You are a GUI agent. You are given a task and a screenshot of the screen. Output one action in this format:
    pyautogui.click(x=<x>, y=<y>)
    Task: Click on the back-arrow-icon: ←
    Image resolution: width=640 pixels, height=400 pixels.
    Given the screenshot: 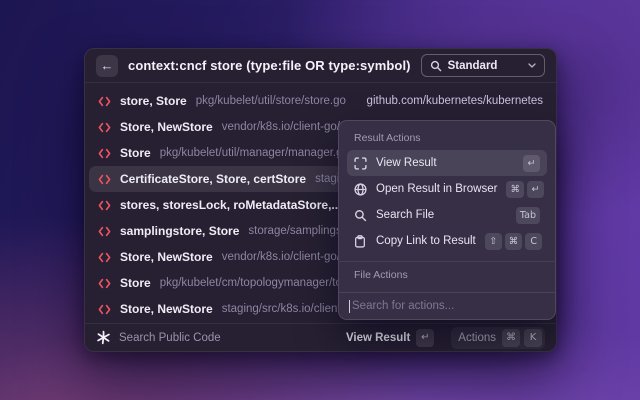 What is the action you would take?
    pyautogui.click(x=107, y=65)
    